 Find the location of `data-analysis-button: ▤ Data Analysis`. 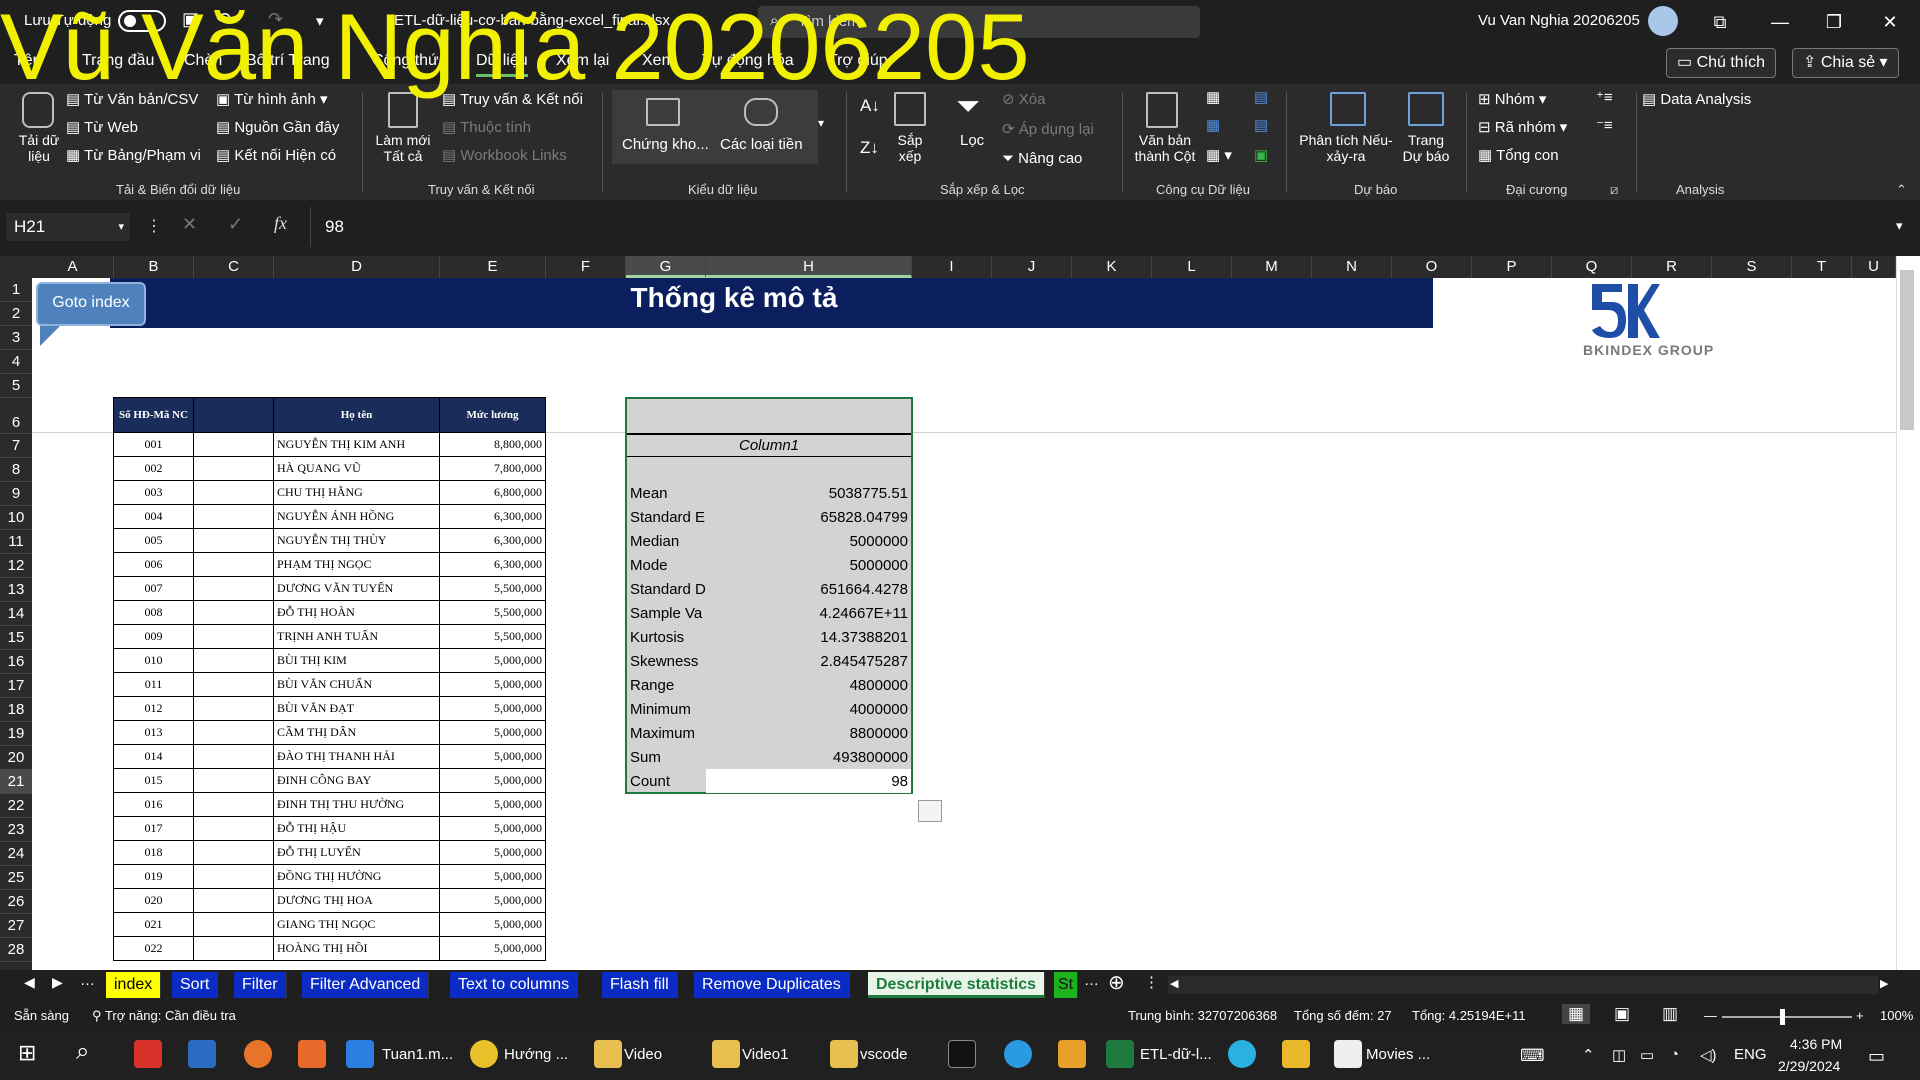

data-analysis-button: ▤ Data Analysis is located at coordinates (1696, 99).